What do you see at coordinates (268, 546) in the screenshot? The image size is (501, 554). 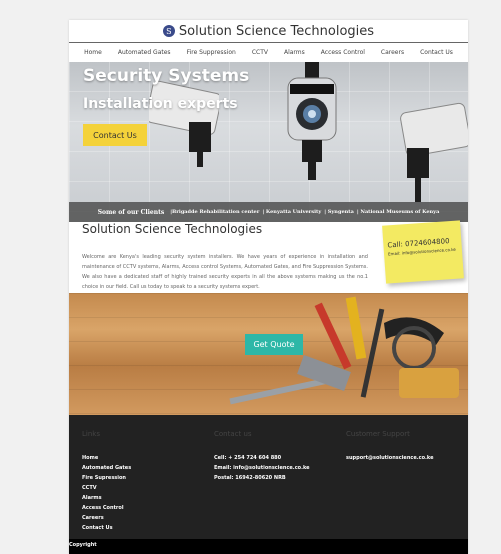 I see `copyright-bar: Copyright` at bounding box center [268, 546].